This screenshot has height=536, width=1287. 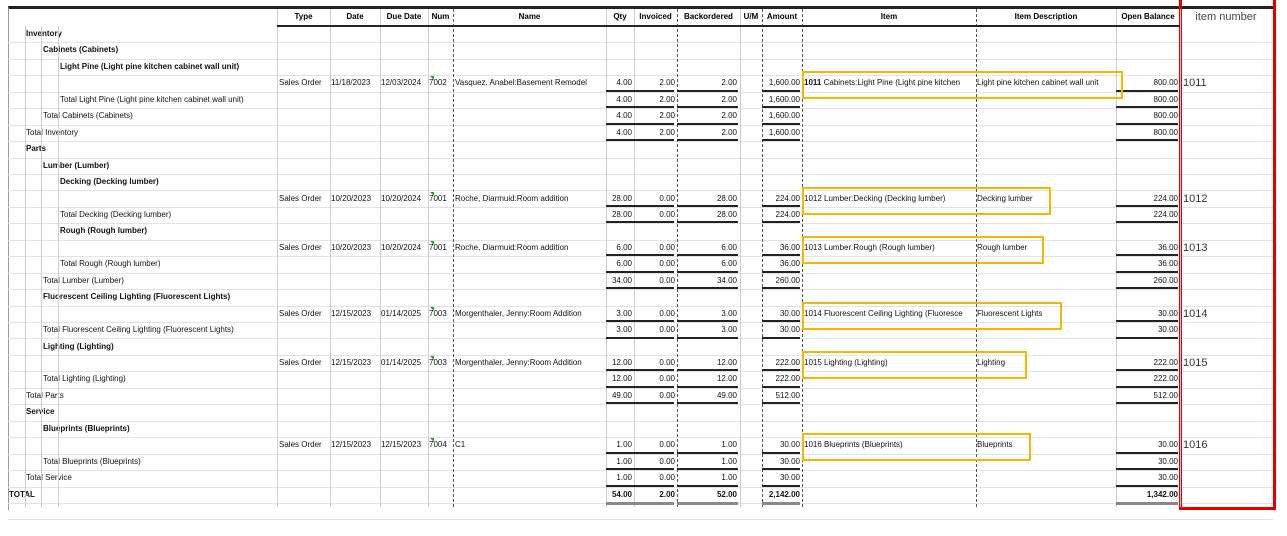 I want to click on header-invoiced: Invoiced, so click(x=655, y=17).